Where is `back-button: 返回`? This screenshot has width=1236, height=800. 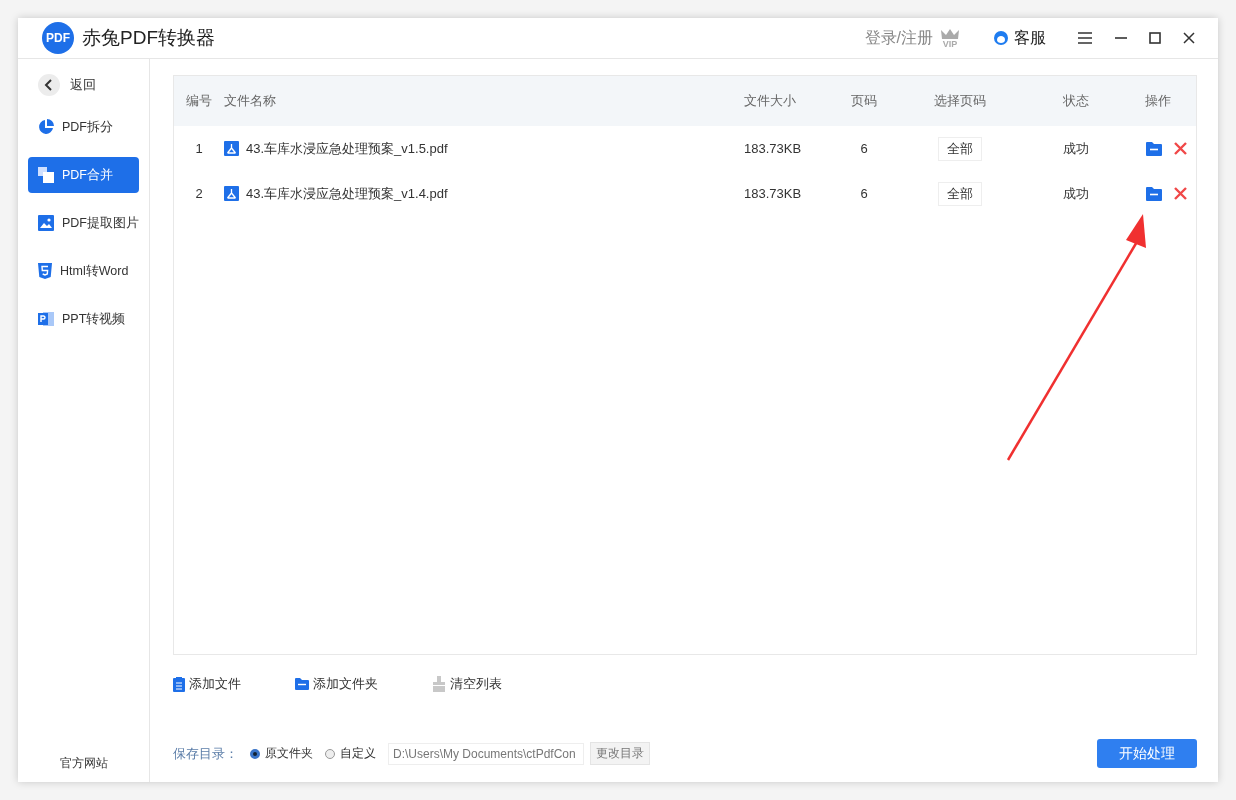
back-button: 返回 is located at coordinates (83, 85).